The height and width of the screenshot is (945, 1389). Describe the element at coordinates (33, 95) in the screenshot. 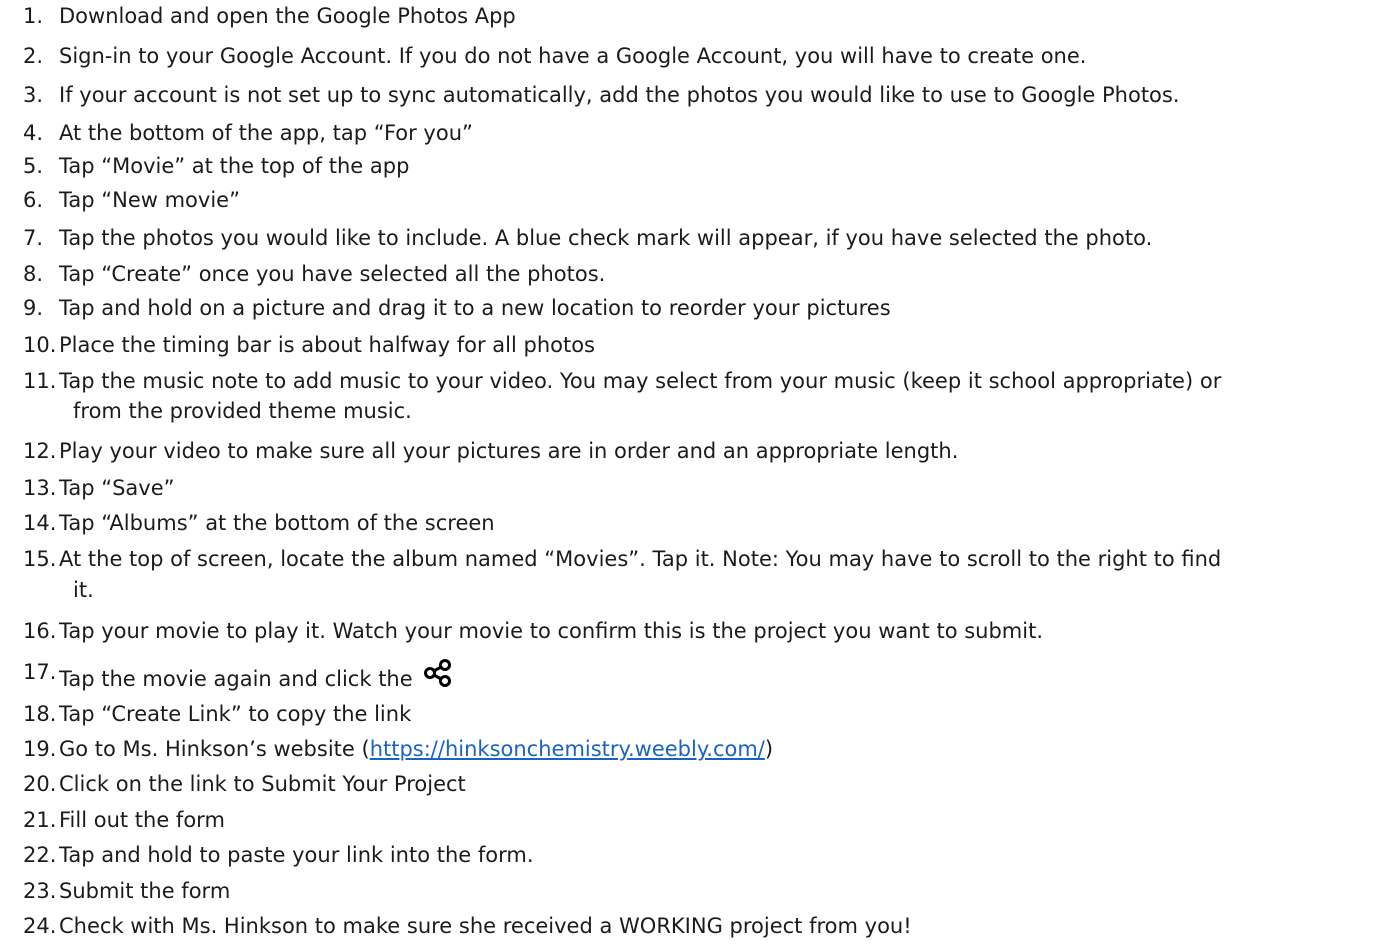

I see `step-number: 3.` at that location.